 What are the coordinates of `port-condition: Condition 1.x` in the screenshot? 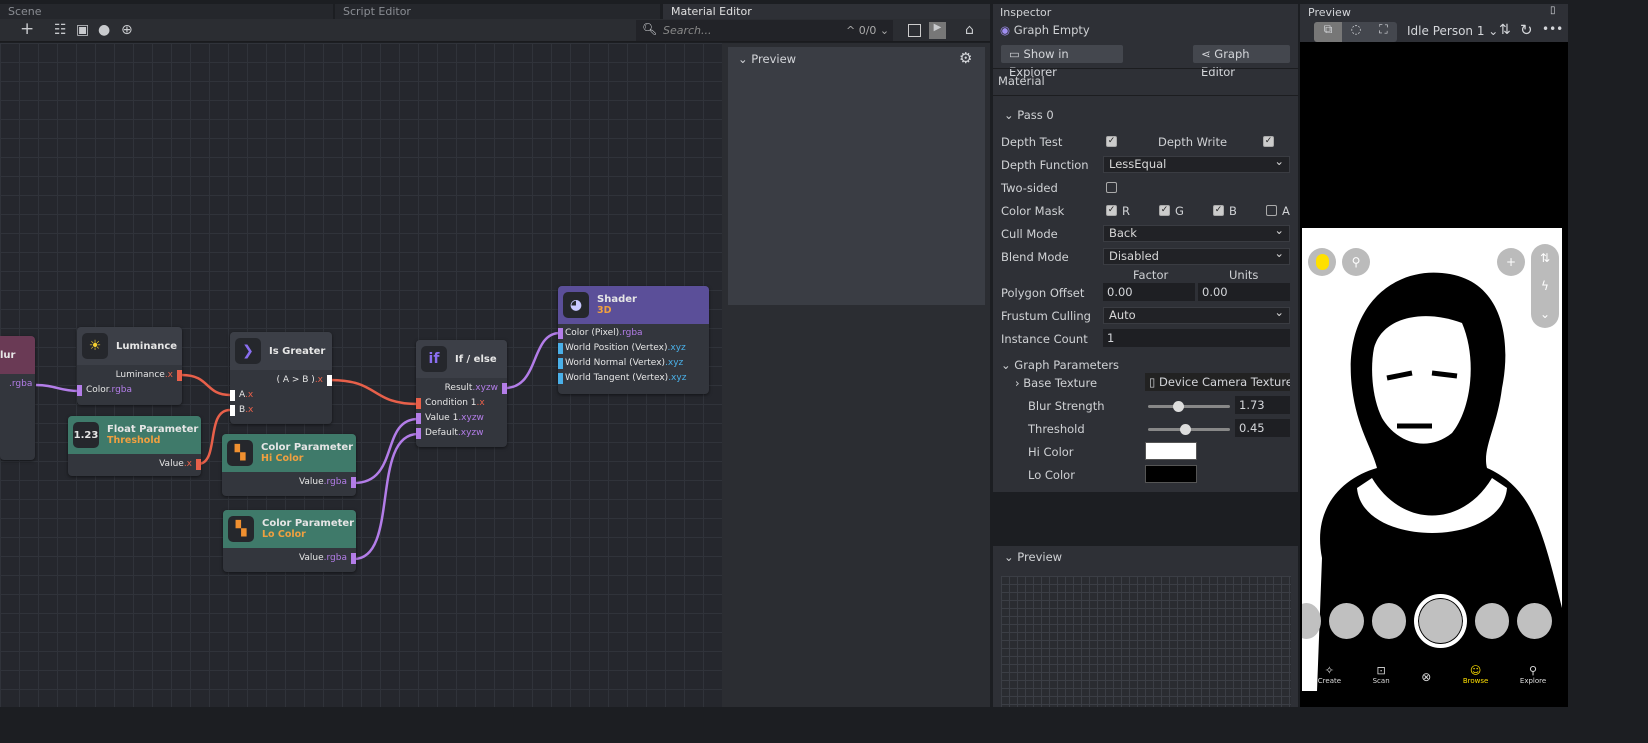 It's located at (461, 403).